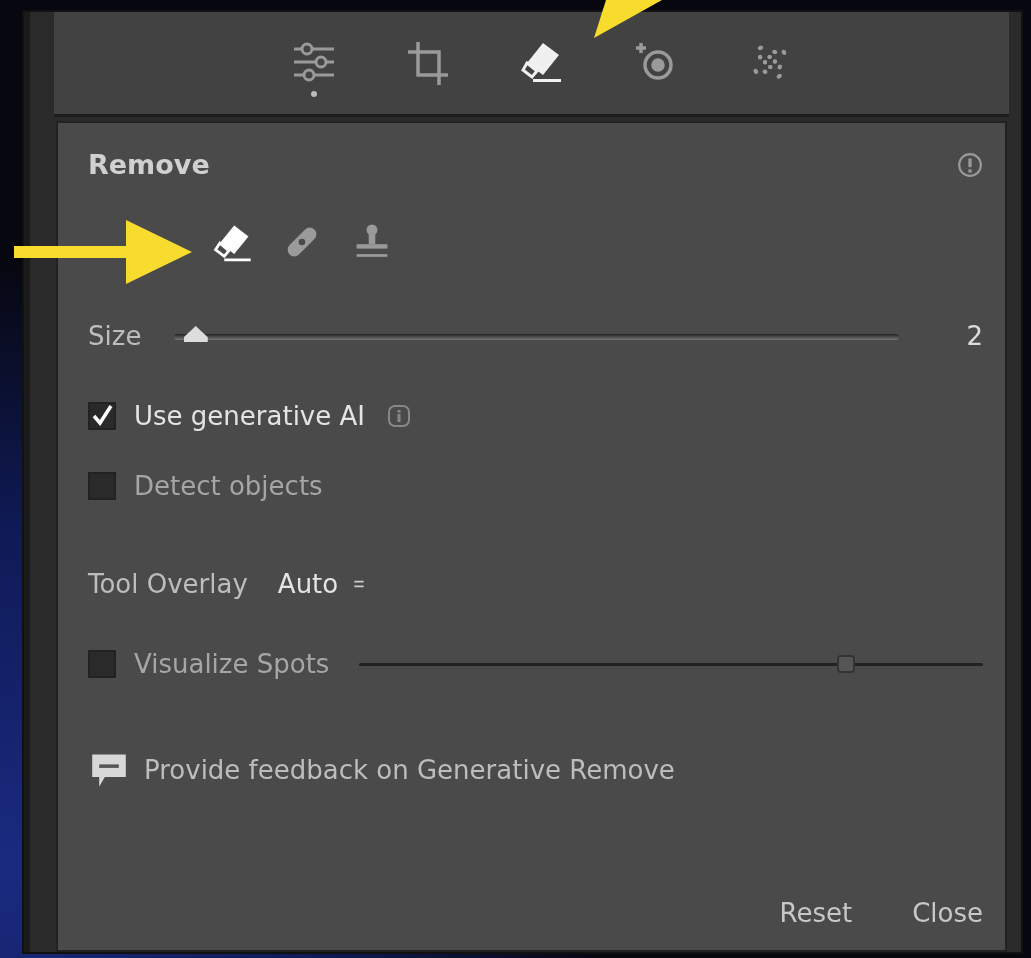 This screenshot has width=1031, height=958. What do you see at coordinates (970, 164) in the screenshot?
I see `info-icon` at bounding box center [970, 164].